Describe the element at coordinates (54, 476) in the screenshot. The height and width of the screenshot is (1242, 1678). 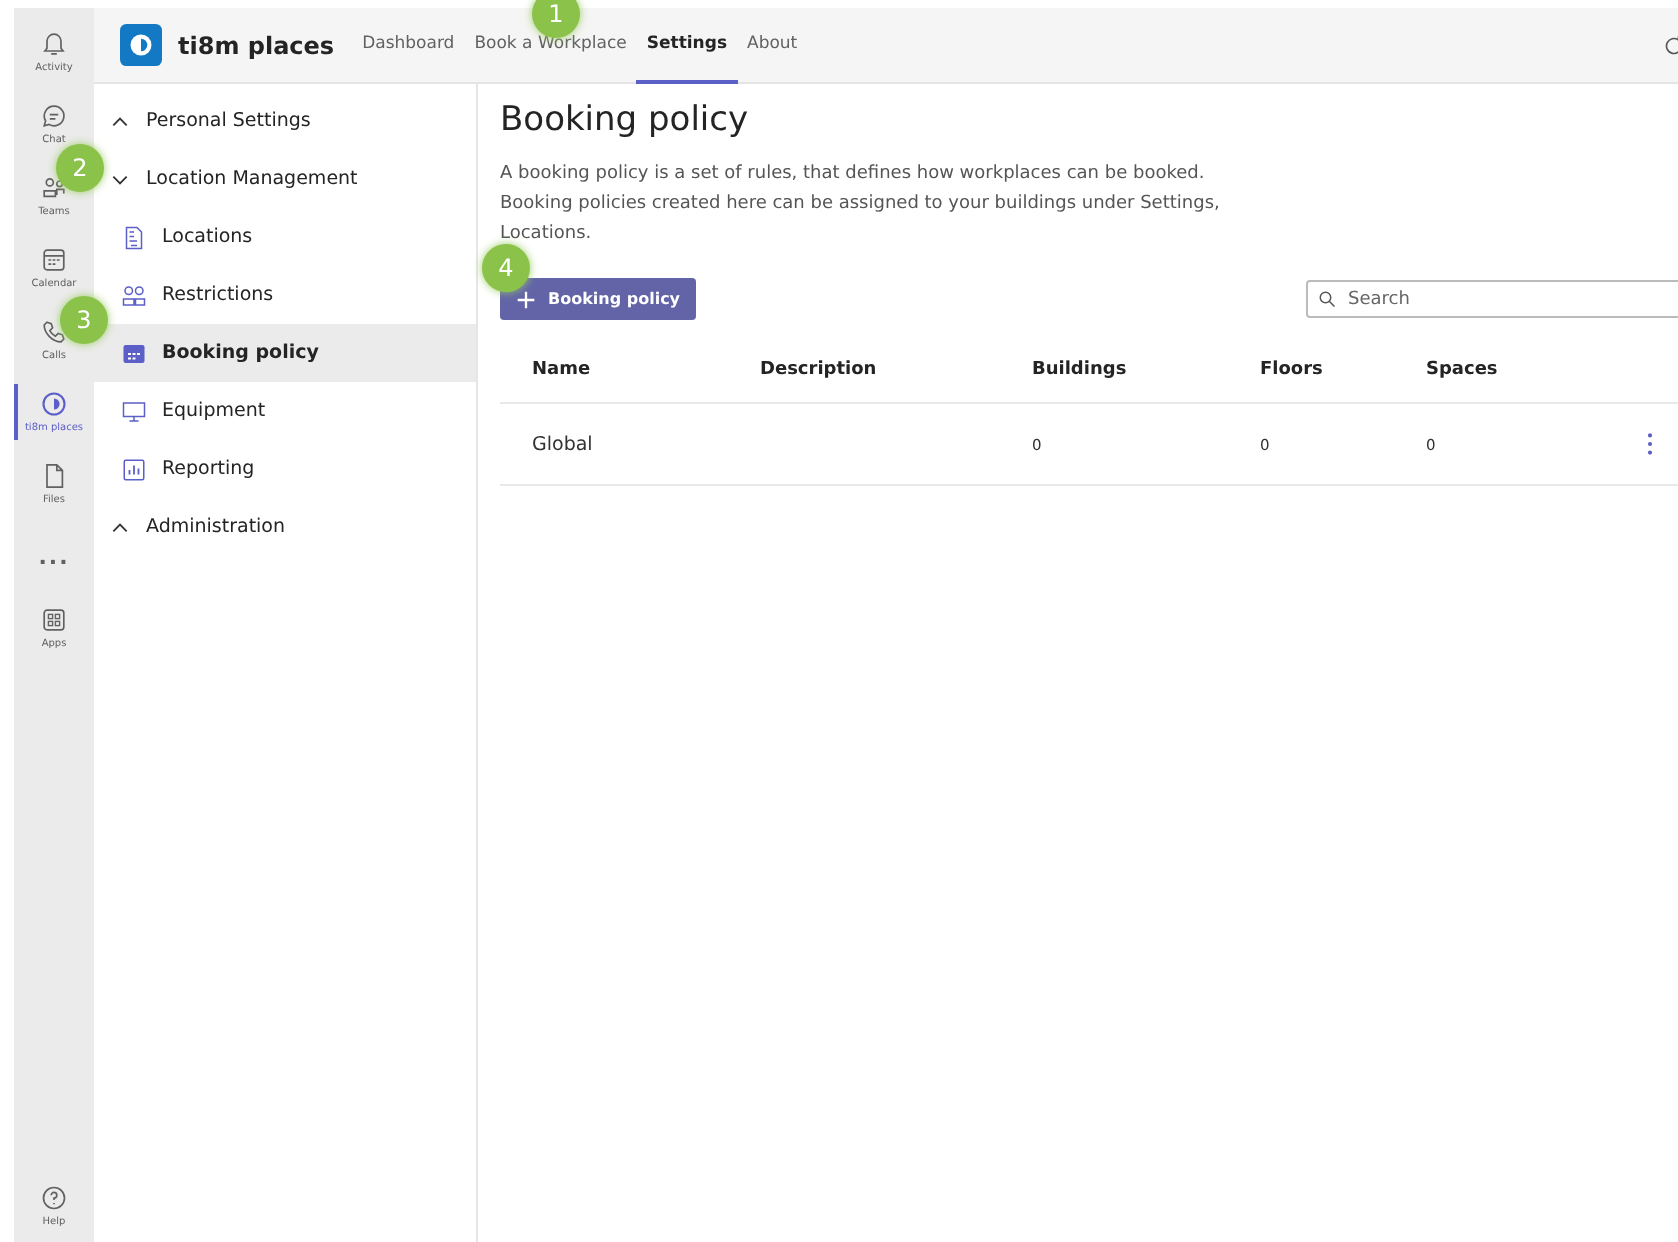
I see `file-icon` at that location.